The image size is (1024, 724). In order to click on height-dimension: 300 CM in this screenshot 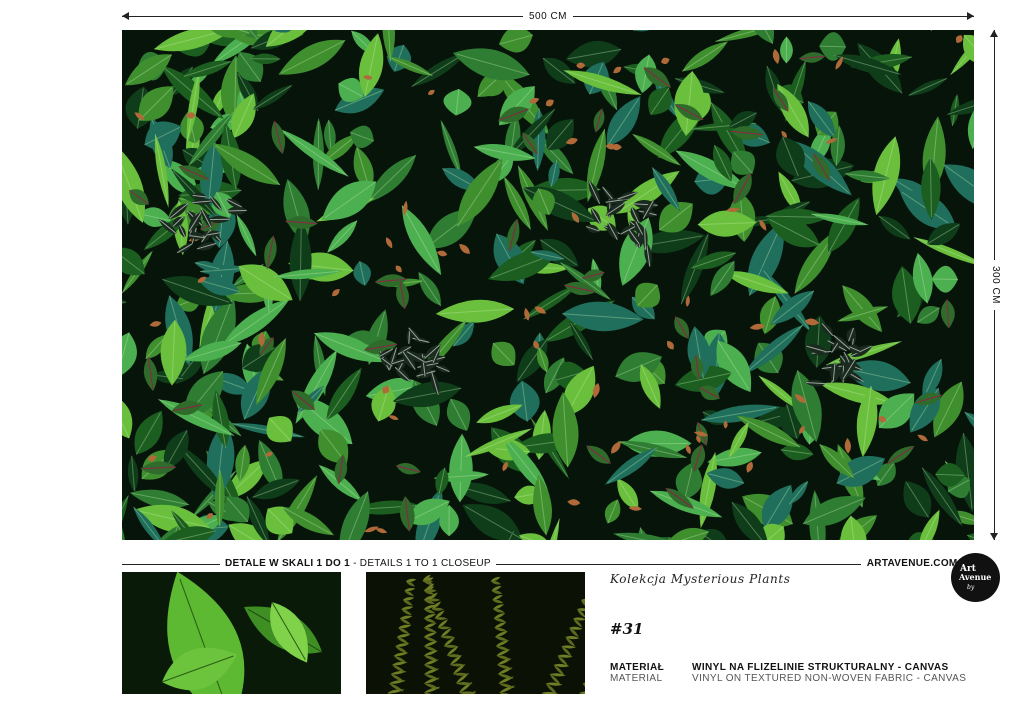, I will do `click(995, 285)`.